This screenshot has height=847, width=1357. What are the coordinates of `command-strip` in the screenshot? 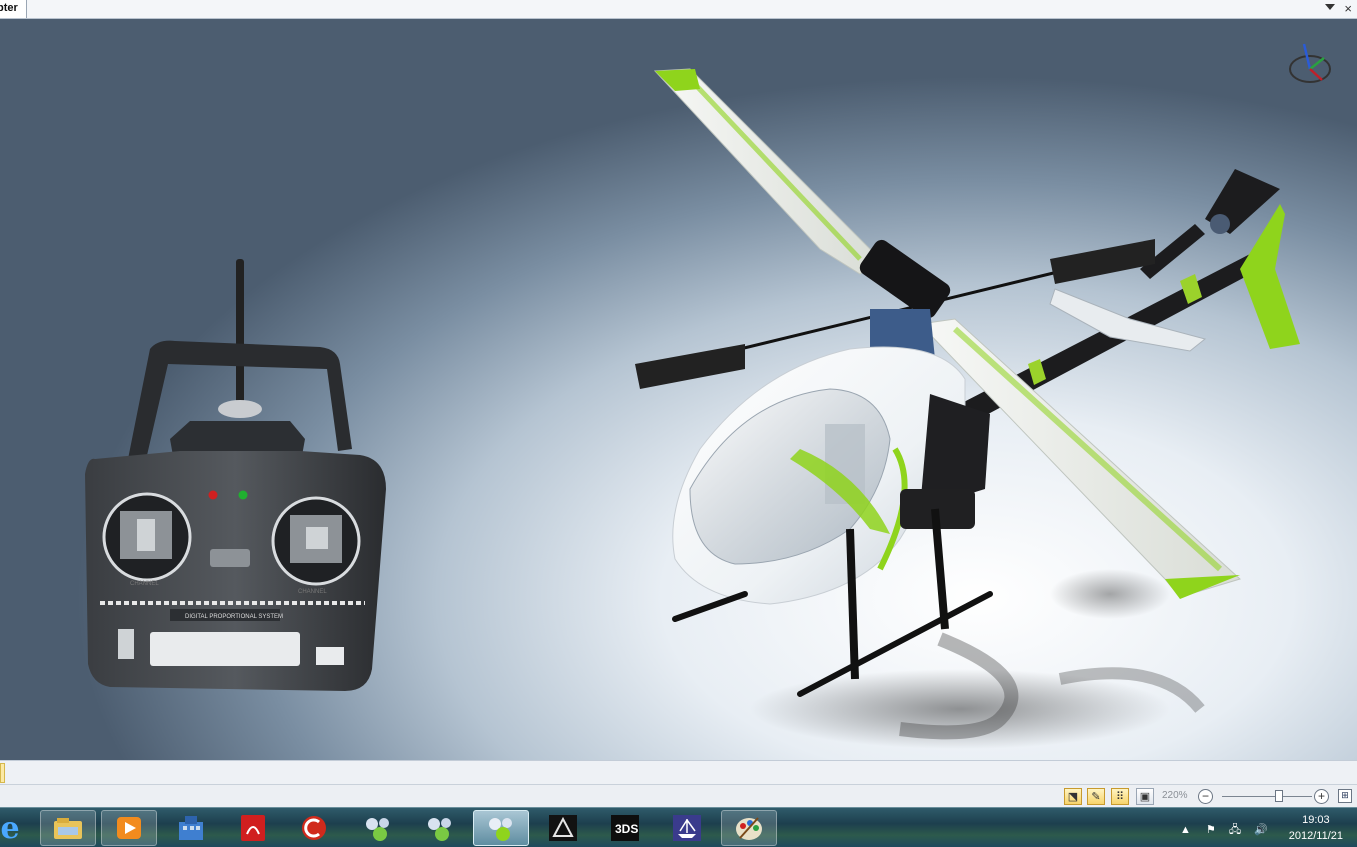 It's located at (678, 772).